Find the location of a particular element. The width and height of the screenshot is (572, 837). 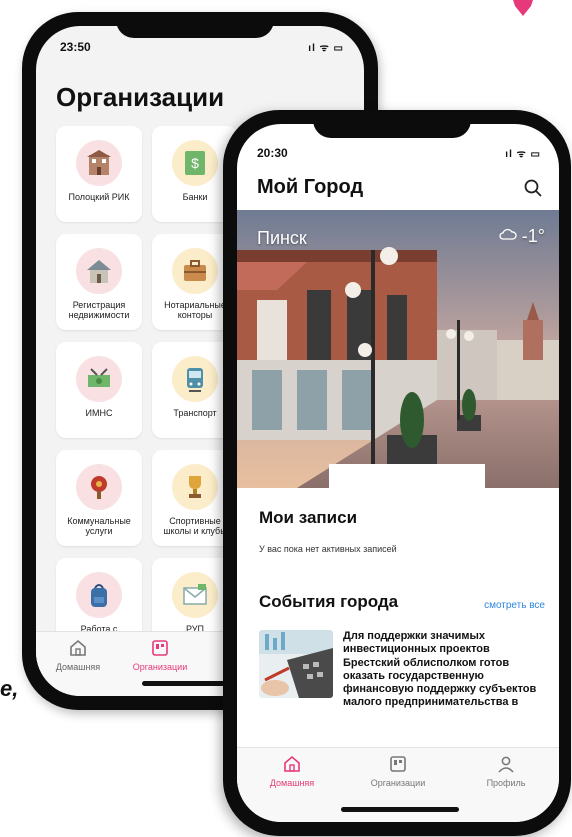

see-all-link: смотреть все is located at coordinates (514, 605).